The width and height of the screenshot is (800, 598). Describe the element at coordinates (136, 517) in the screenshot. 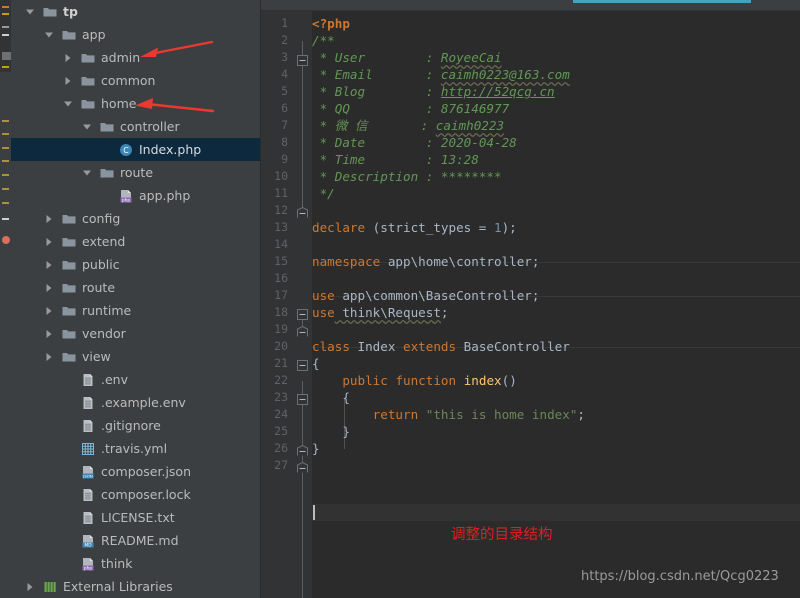

I see `tree-item-license-txt: LICENSE.txt` at that location.